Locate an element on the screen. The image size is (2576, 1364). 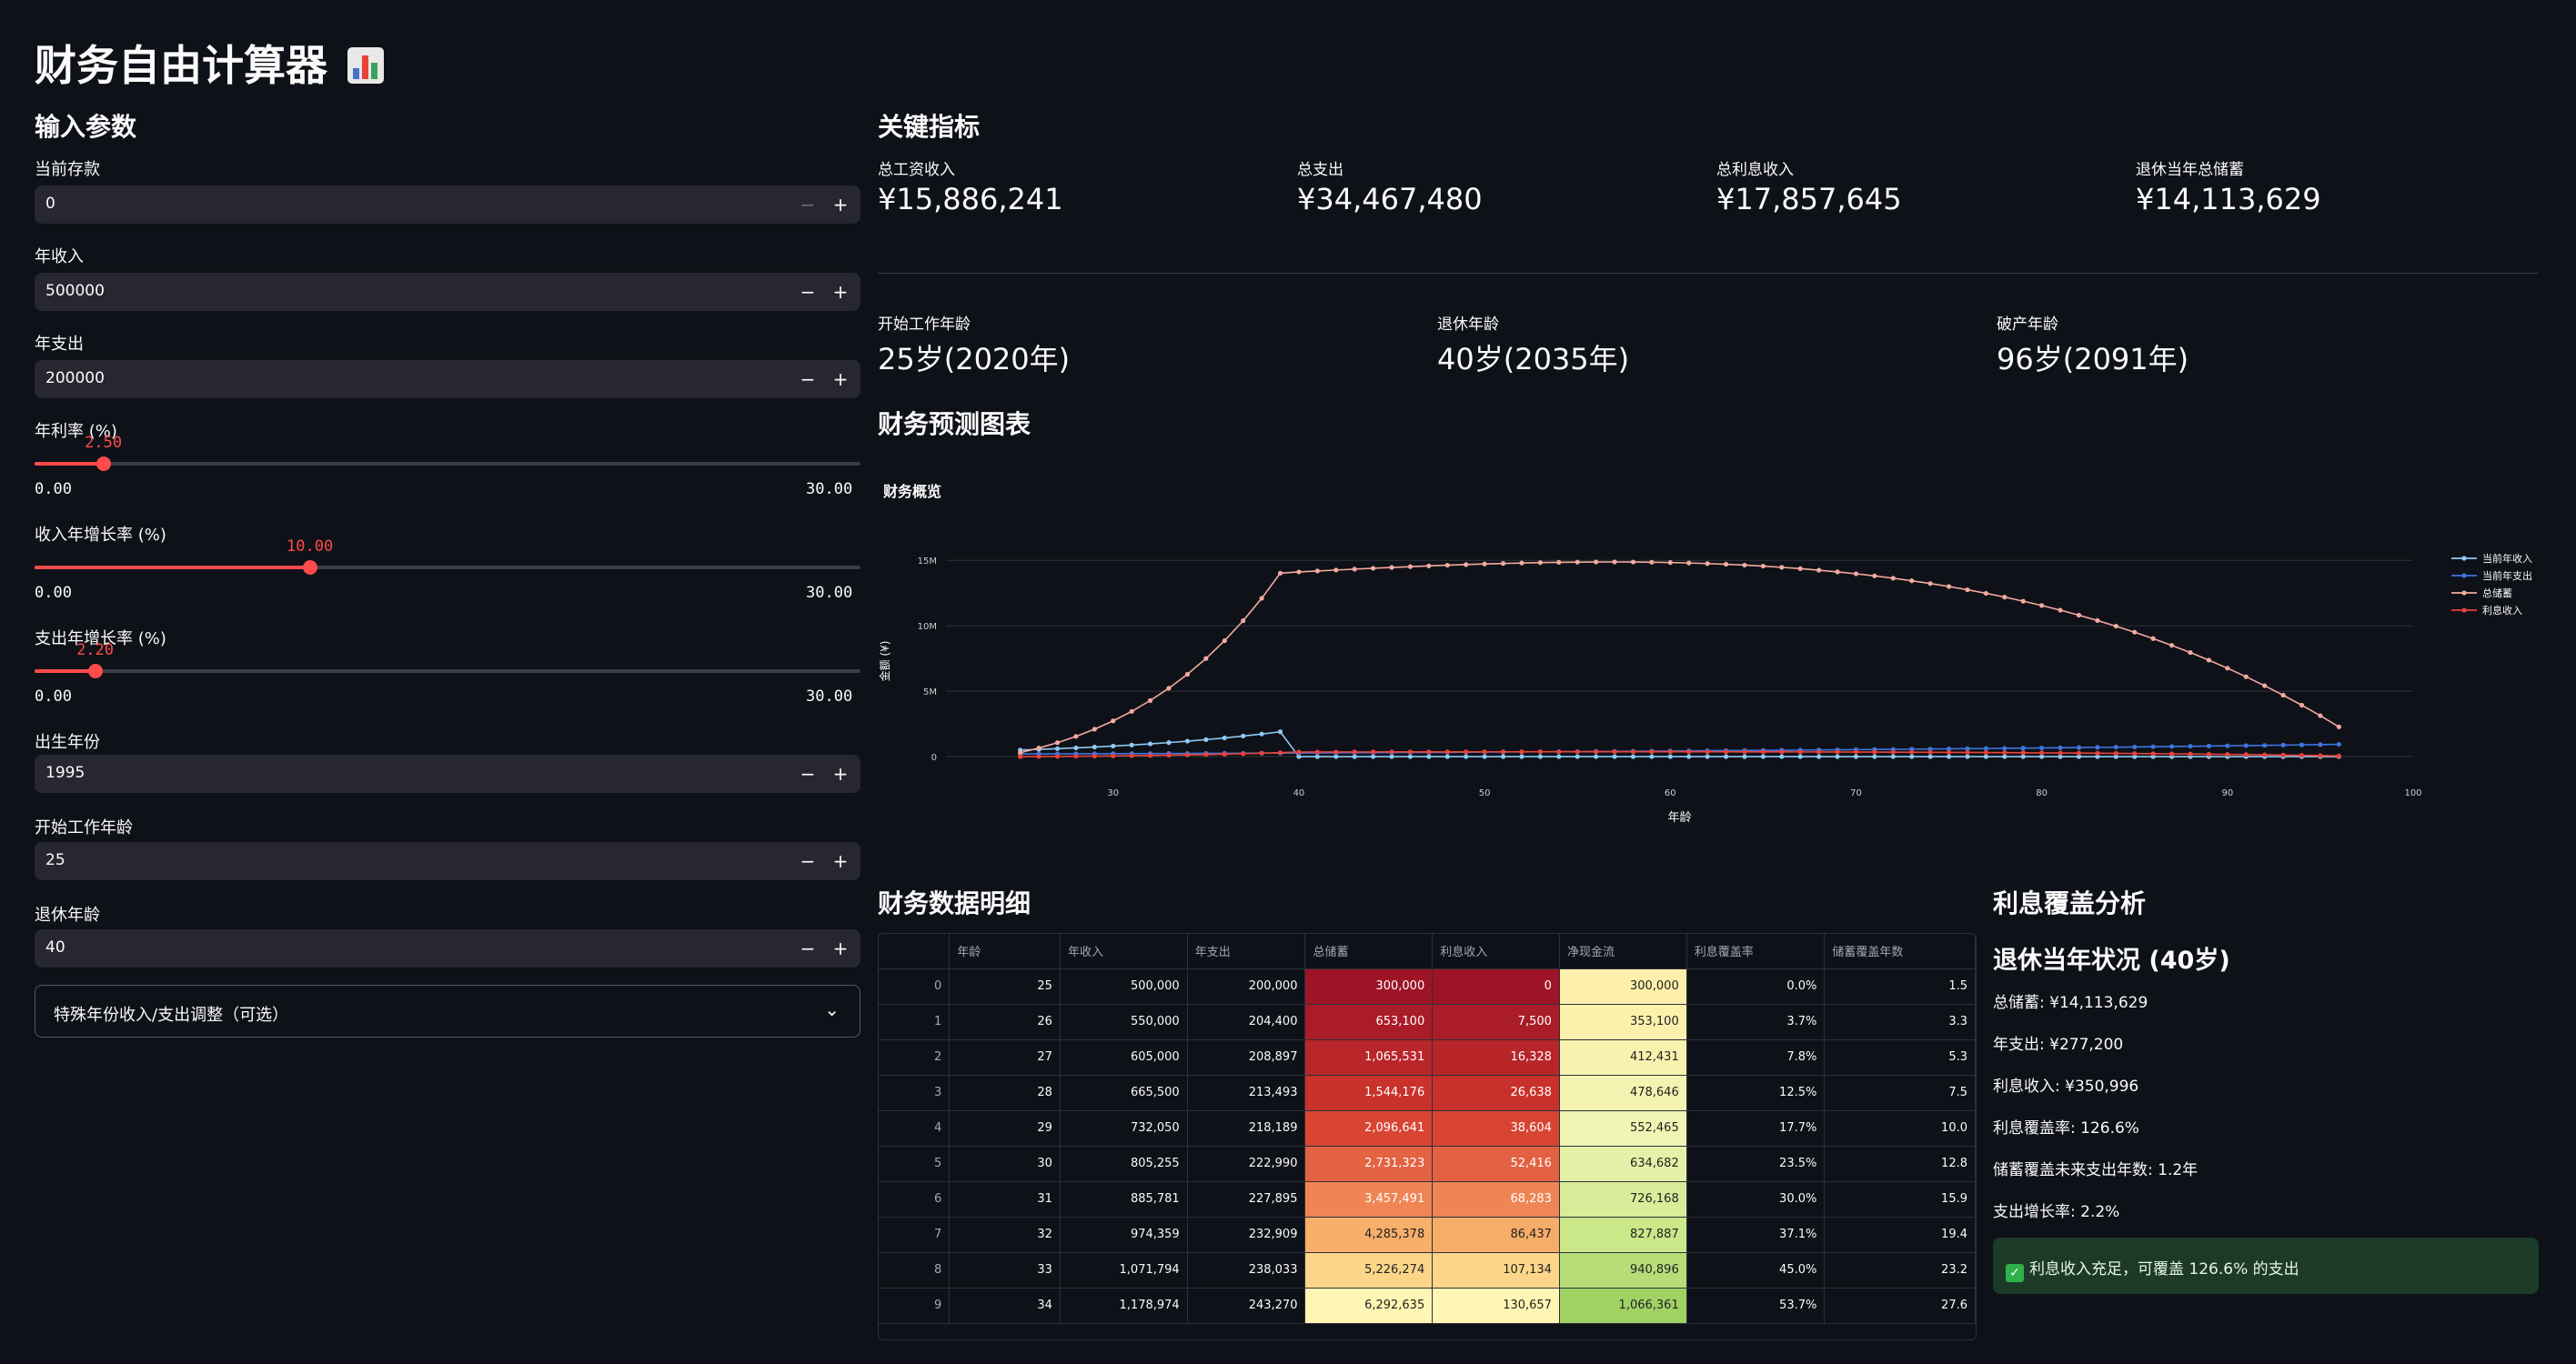
table-cell: 26 is located at coordinates (1005, 1022).